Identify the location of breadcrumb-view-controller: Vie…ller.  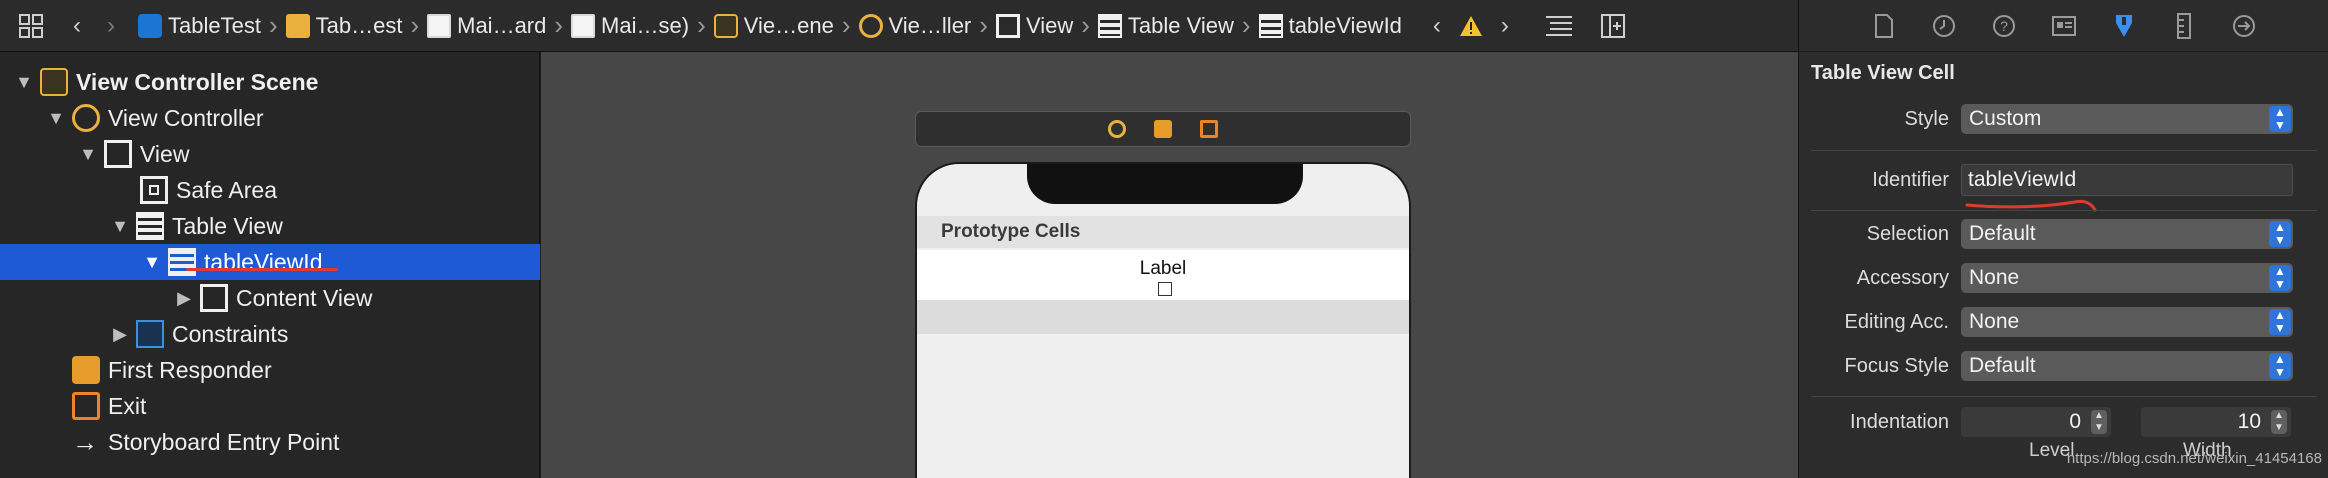
(914, 26).